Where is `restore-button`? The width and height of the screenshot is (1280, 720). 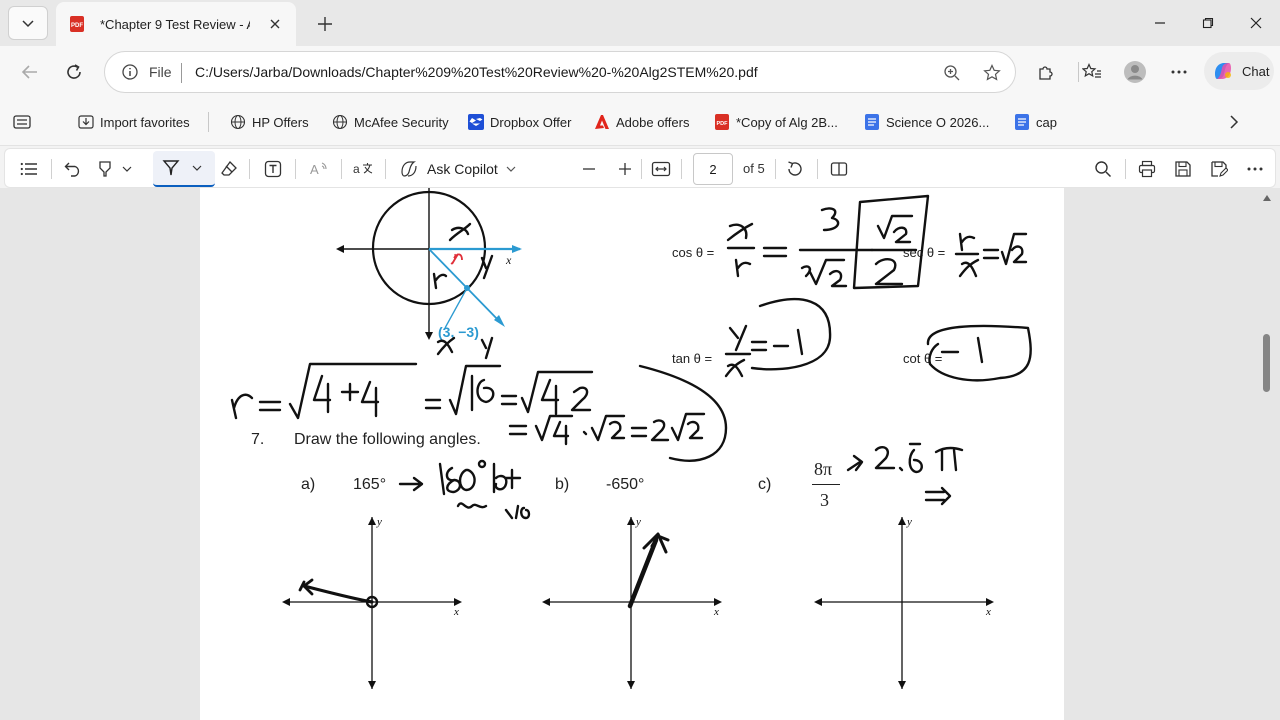
restore-button is located at coordinates (1208, 23).